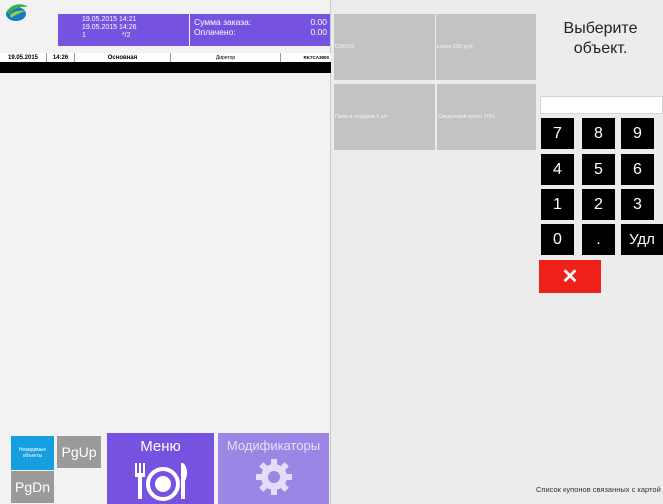  I want to click on invisible-objects-label: Невидимые объекты, so click(32, 453).